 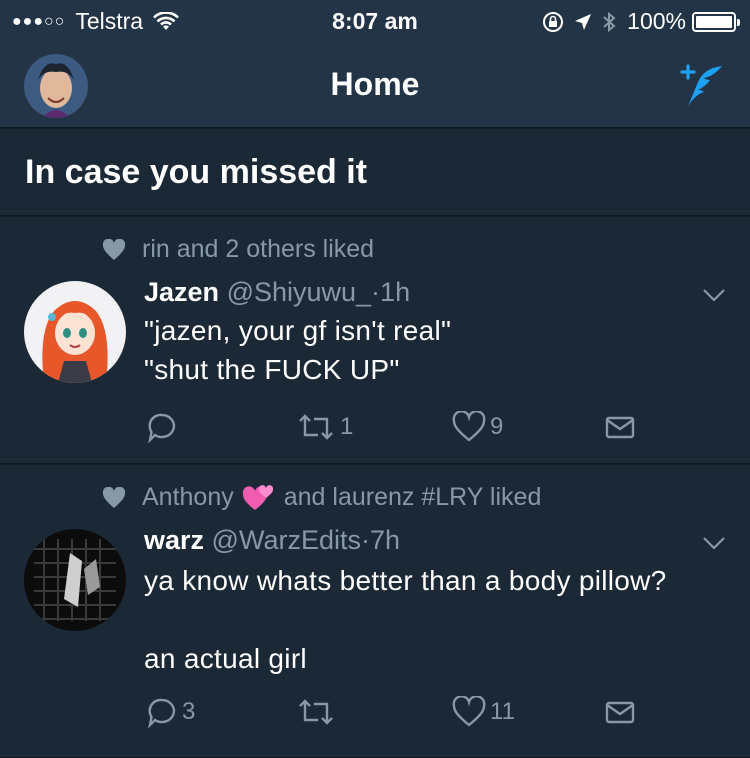 What do you see at coordinates (181, 292) in the screenshot?
I see `author-name: Jazen` at bounding box center [181, 292].